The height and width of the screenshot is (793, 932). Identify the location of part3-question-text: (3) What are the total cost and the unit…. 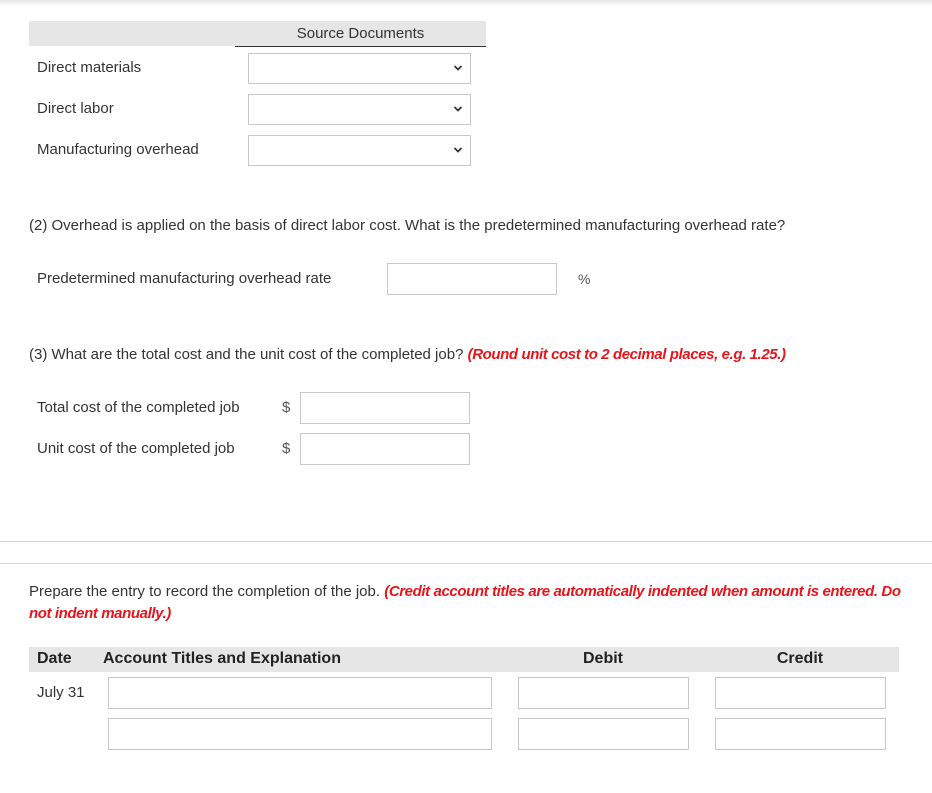
(246, 354).